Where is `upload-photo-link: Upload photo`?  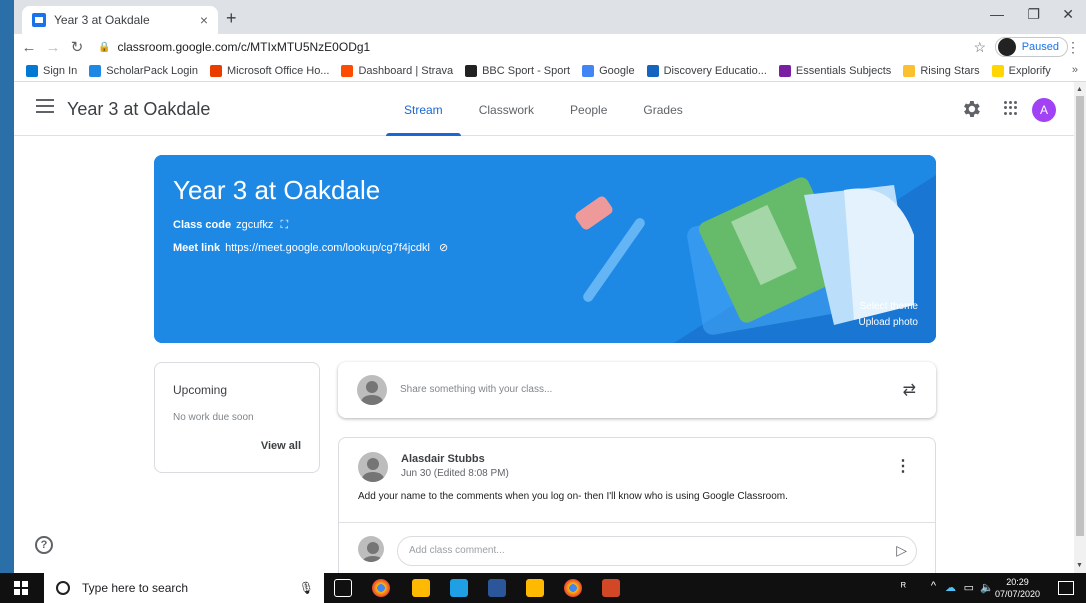
upload-photo-link: Upload photo is located at coordinates (889, 322).